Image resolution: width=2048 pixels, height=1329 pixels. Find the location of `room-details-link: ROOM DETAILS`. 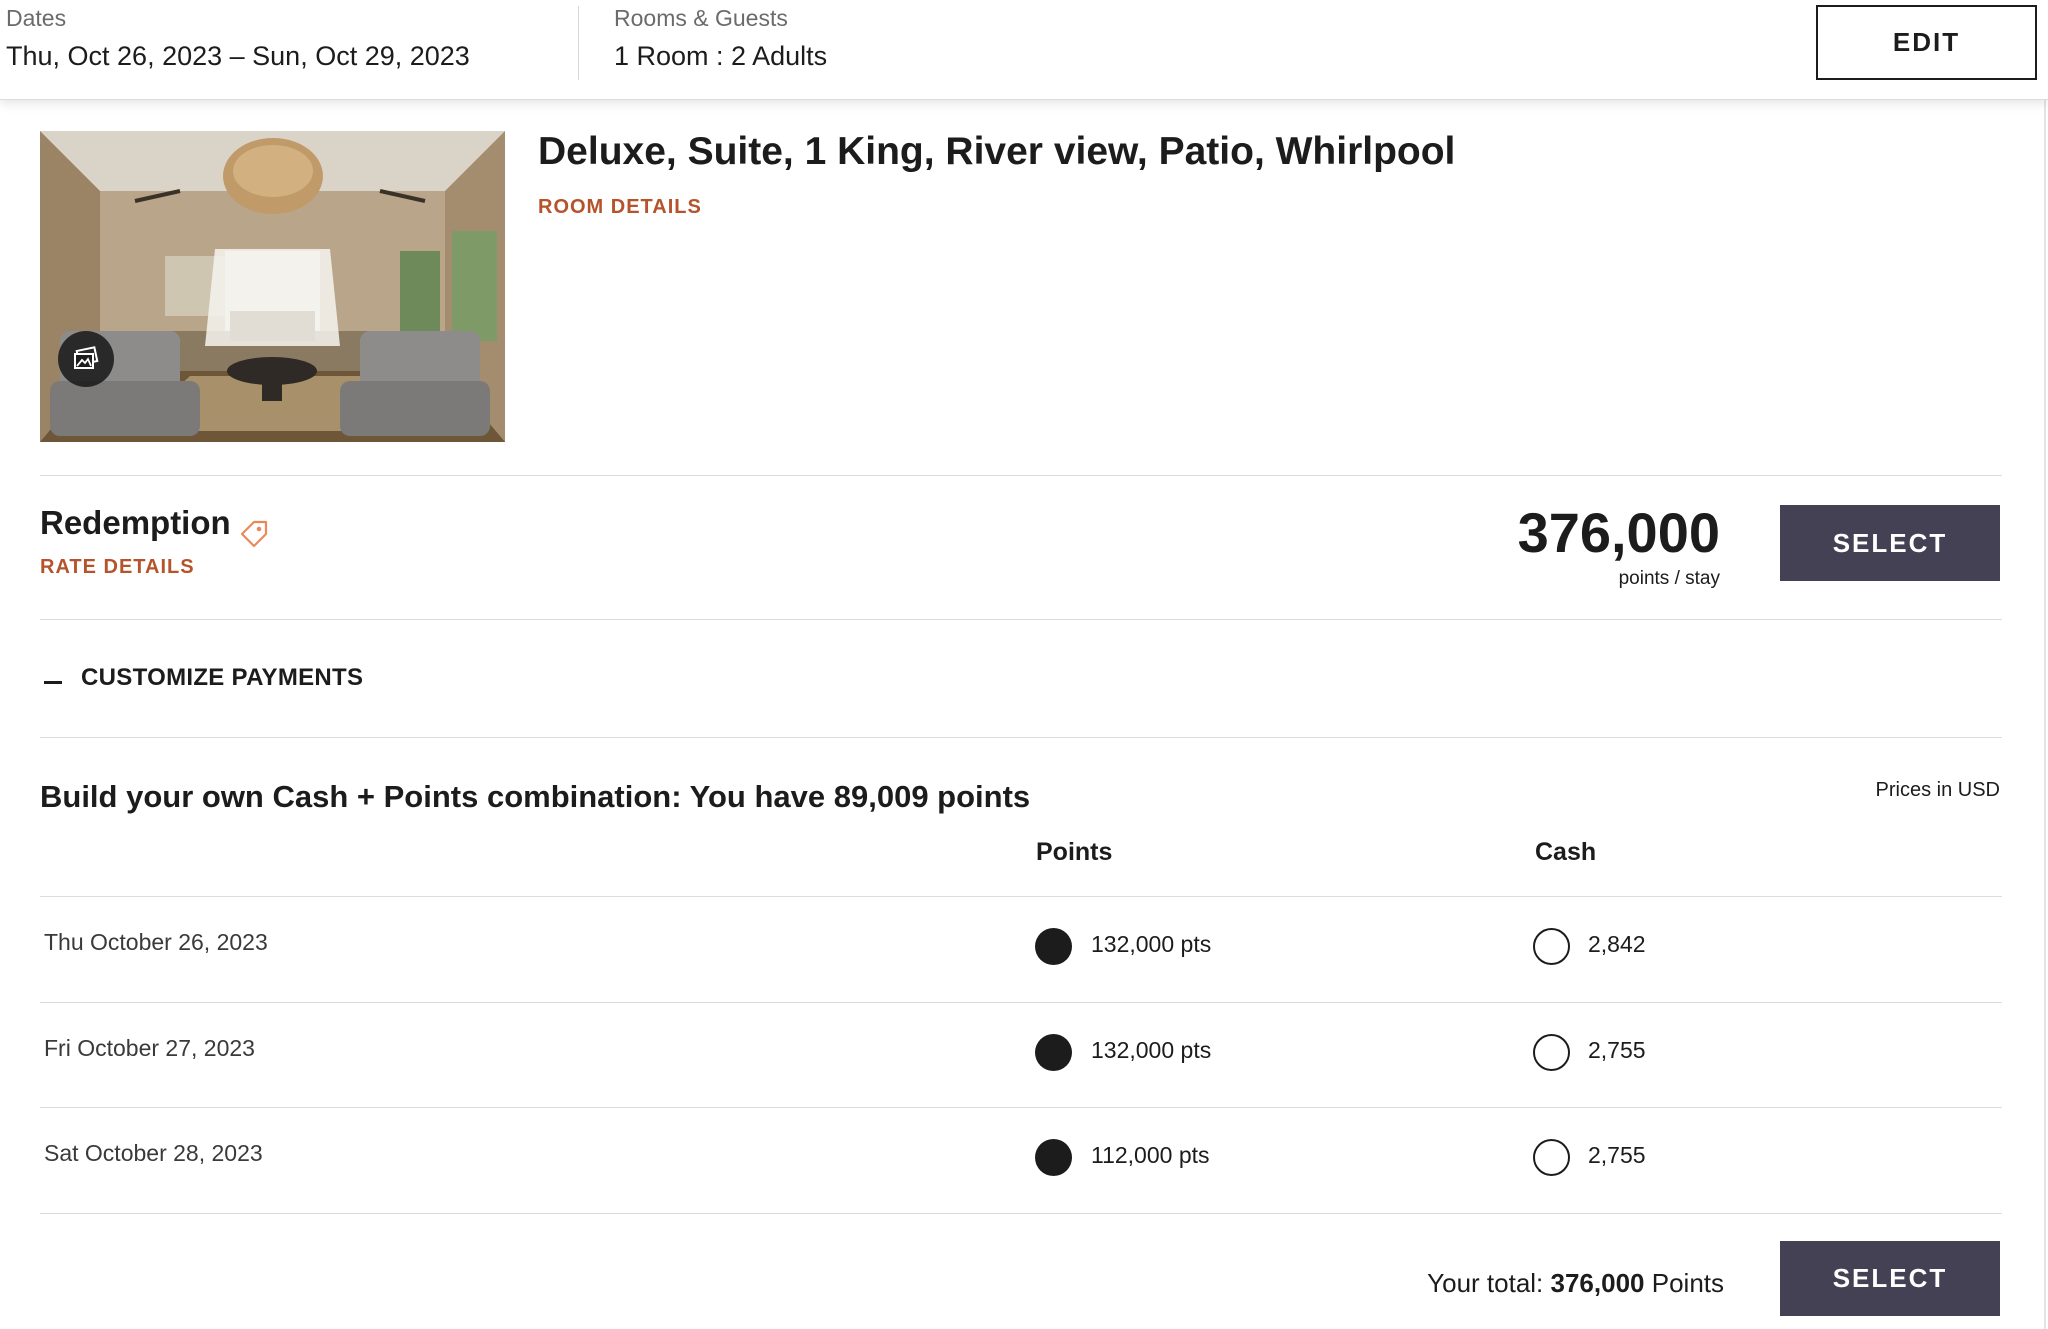

room-details-link: ROOM DETAILS is located at coordinates (620, 207).